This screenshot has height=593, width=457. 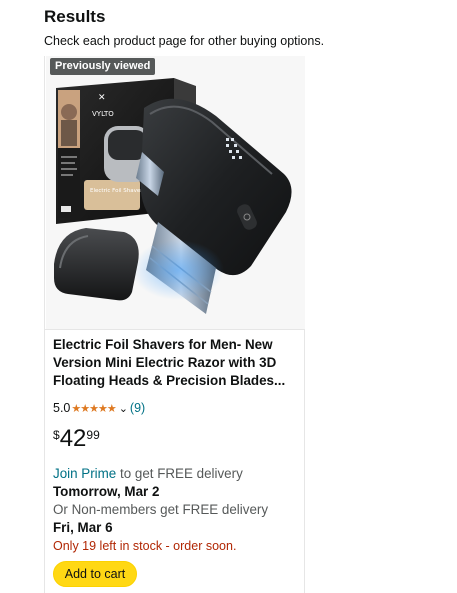 I want to click on prime-delivery-text: to get FREE delivery, so click(x=179, y=473).